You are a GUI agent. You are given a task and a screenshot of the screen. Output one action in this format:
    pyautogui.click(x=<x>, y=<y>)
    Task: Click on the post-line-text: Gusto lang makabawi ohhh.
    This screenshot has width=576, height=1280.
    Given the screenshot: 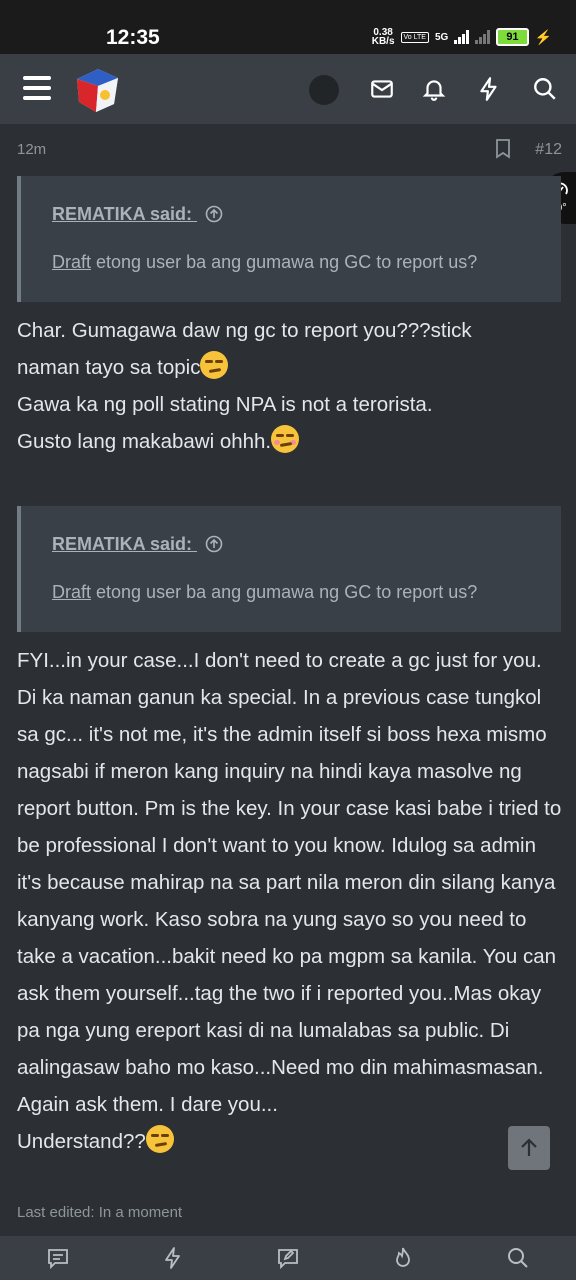 What is the action you would take?
    pyautogui.click(x=144, y=441)
    